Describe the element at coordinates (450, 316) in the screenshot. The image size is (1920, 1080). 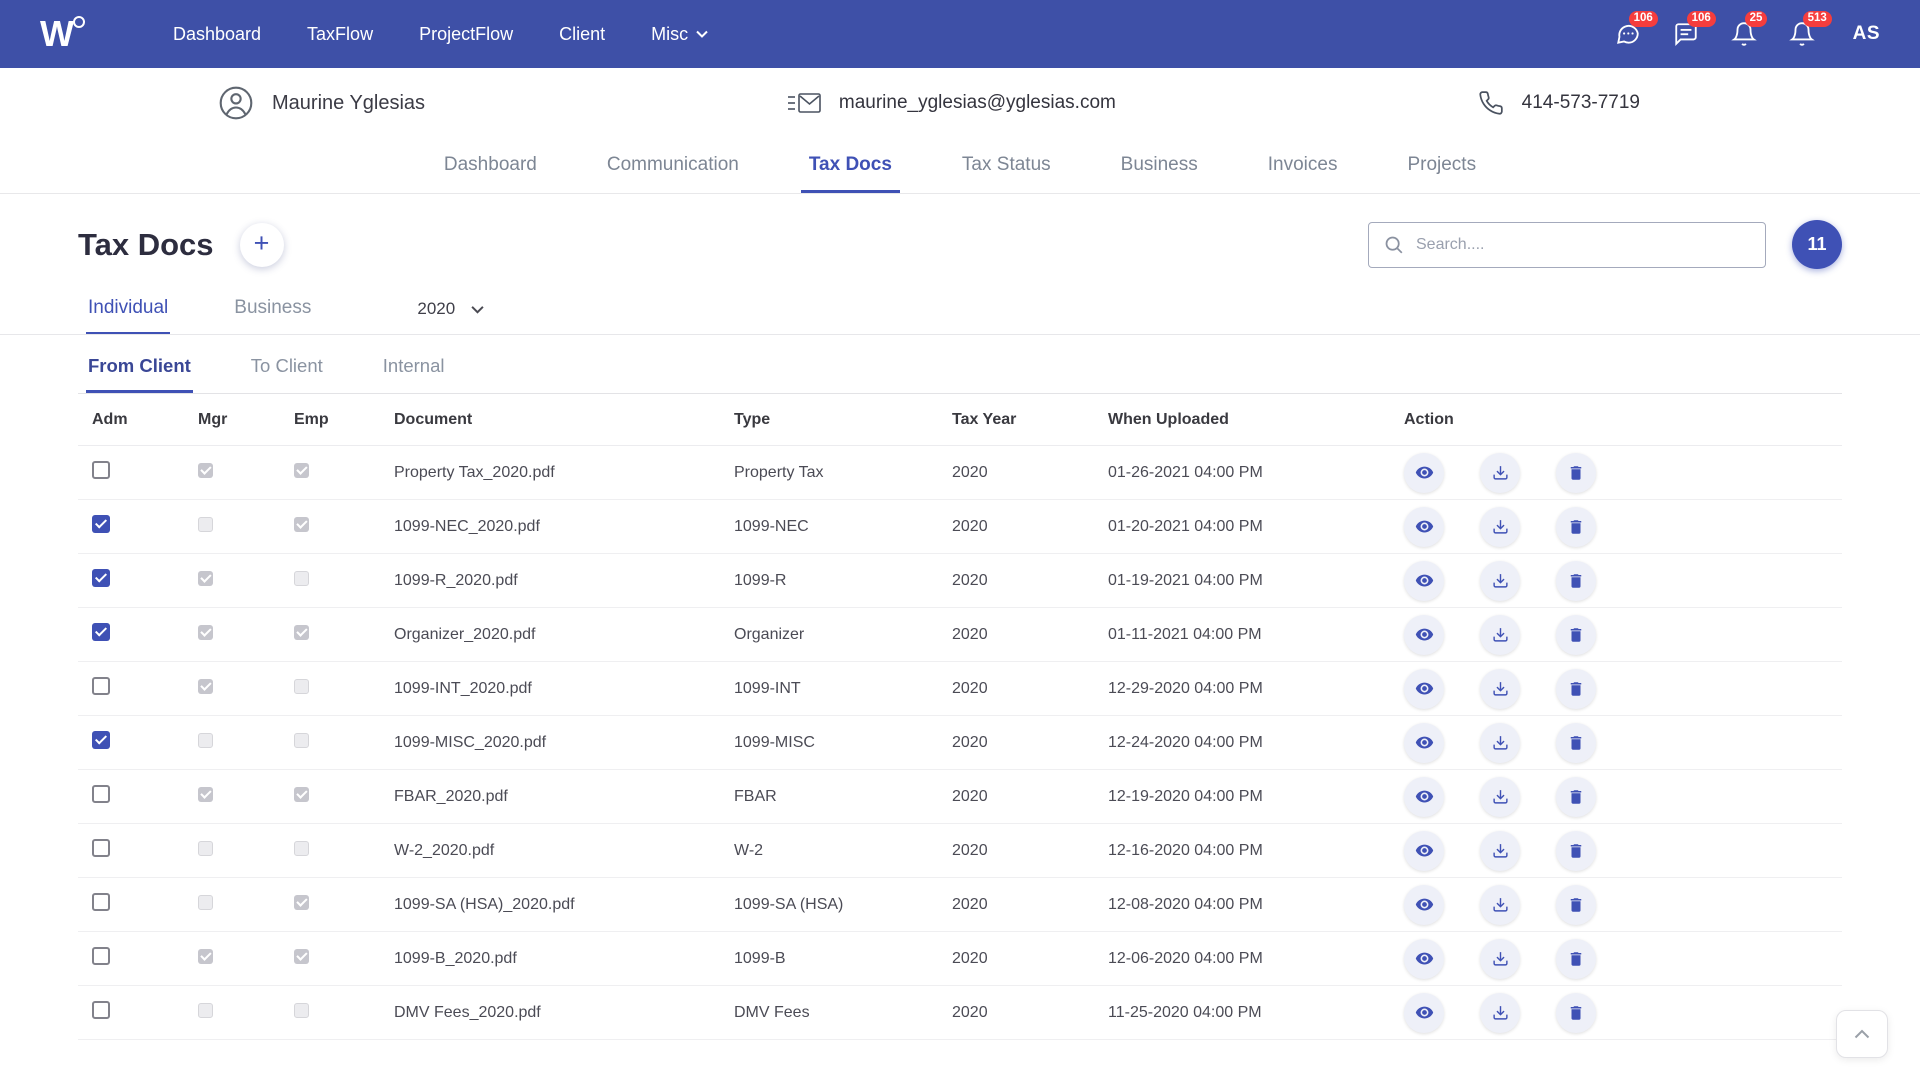
I see `year-select: 2020` at that location.